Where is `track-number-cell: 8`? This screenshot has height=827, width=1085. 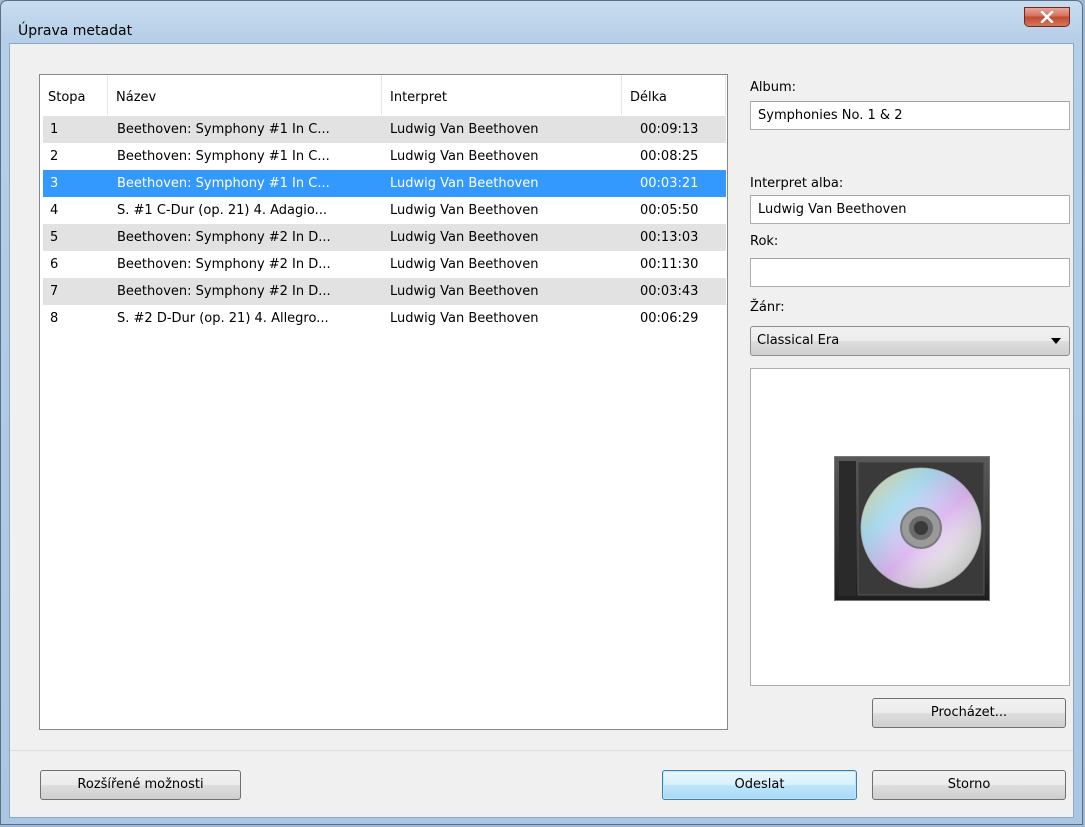
track-number-cell: 8 is located at coordinates (54, 318).